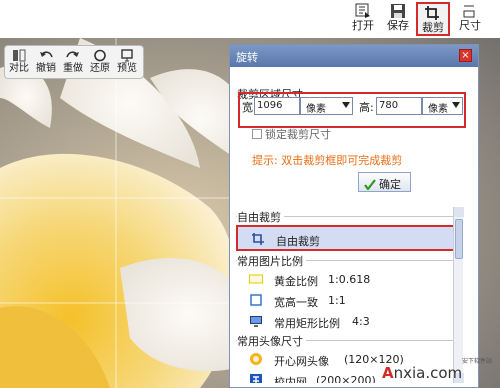 The width and height of the screenshot is (500, 388). Describe the element at coordinates (256, 300) in the screenshot. I see `square-icon` at that location.